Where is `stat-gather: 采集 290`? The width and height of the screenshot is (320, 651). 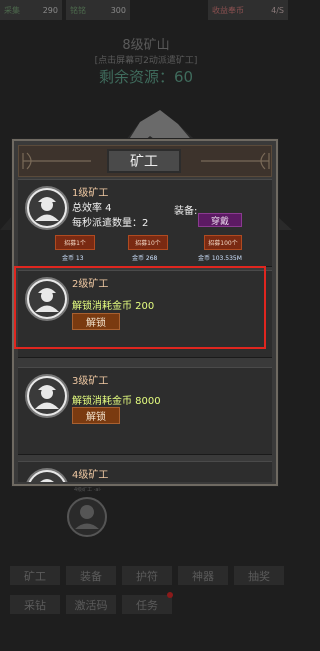 stat-gather: 采集 290 is located at coordinates (31, 10).